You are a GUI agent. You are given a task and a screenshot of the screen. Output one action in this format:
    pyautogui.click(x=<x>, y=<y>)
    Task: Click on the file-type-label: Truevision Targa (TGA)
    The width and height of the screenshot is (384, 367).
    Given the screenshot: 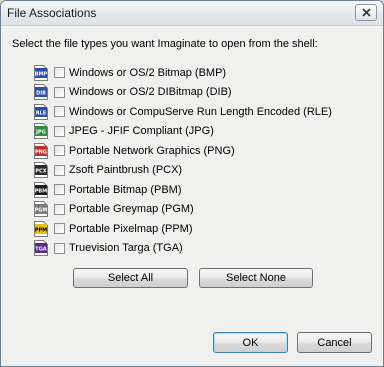 What is the action you would take?
    pyautogui.click(x=126, y=248)
    